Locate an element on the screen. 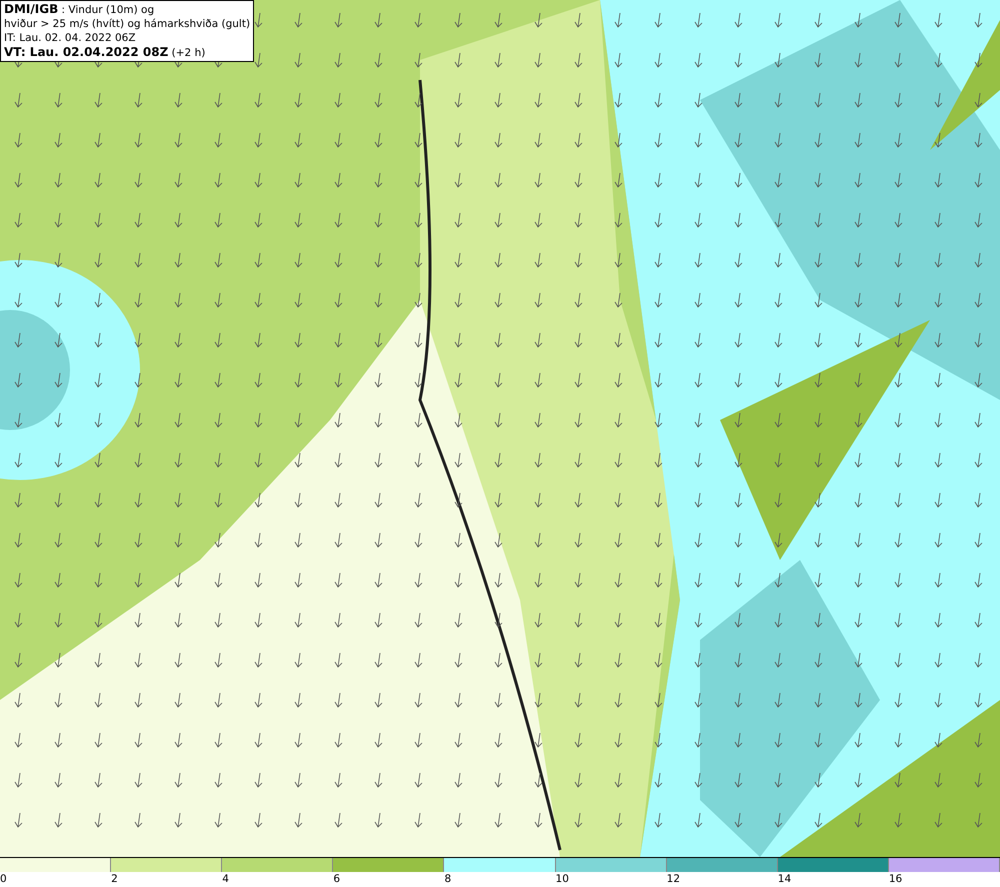  legend-label: 6 is located at coordinates (336, 879).